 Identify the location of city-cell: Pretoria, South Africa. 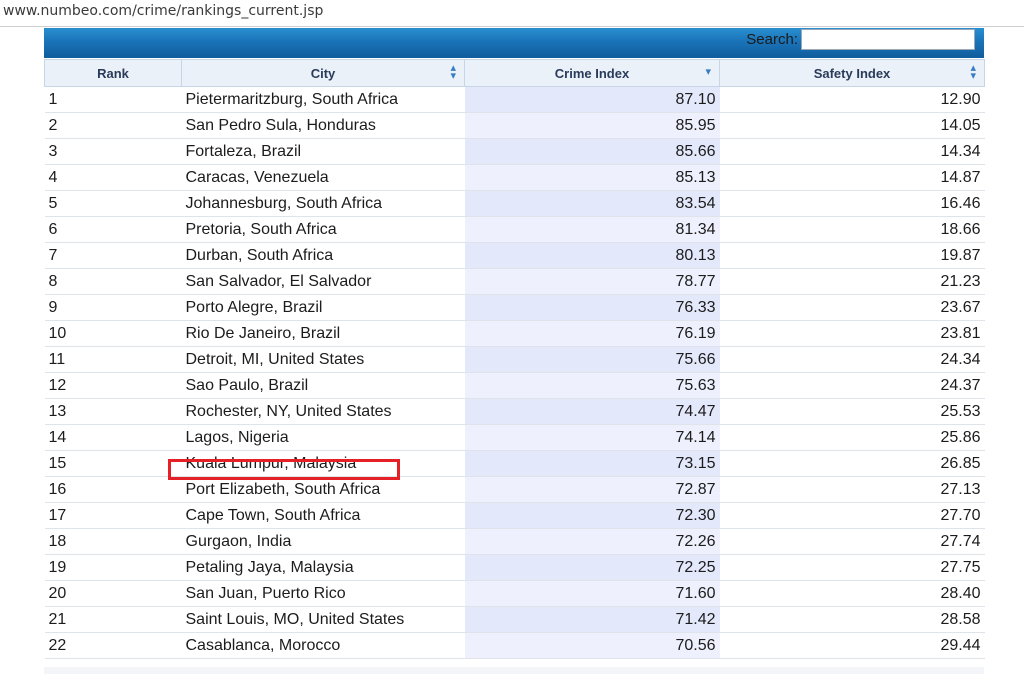
(323, 229).